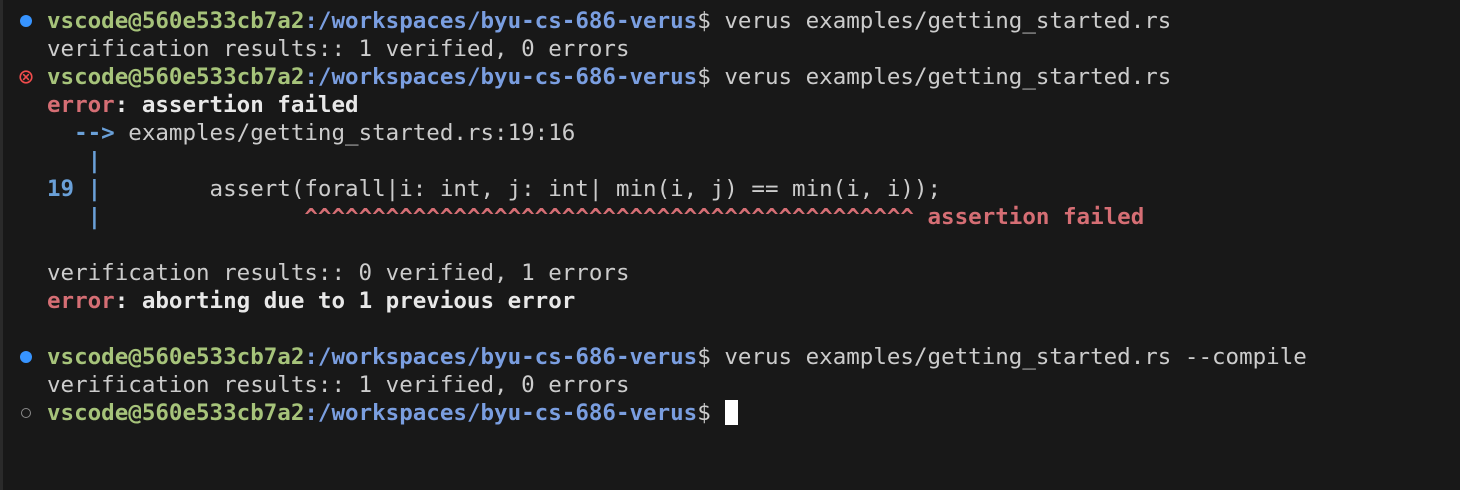 This screenshot has width=1460, height=490. I want to click on caret-label: assertion failed, so click(1029, 217).